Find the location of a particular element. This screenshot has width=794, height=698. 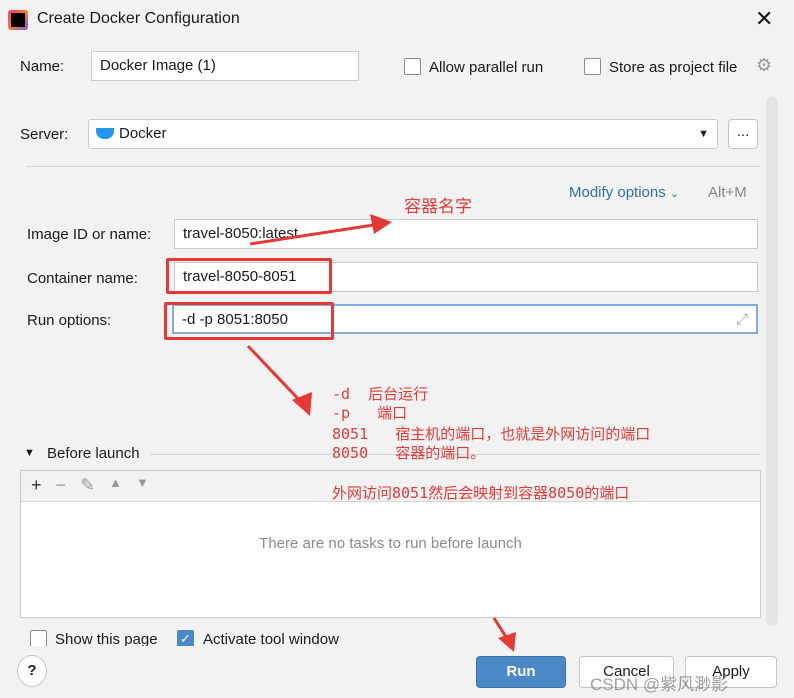

before-launch-label: Before launch is located at coordinates (93, 453).